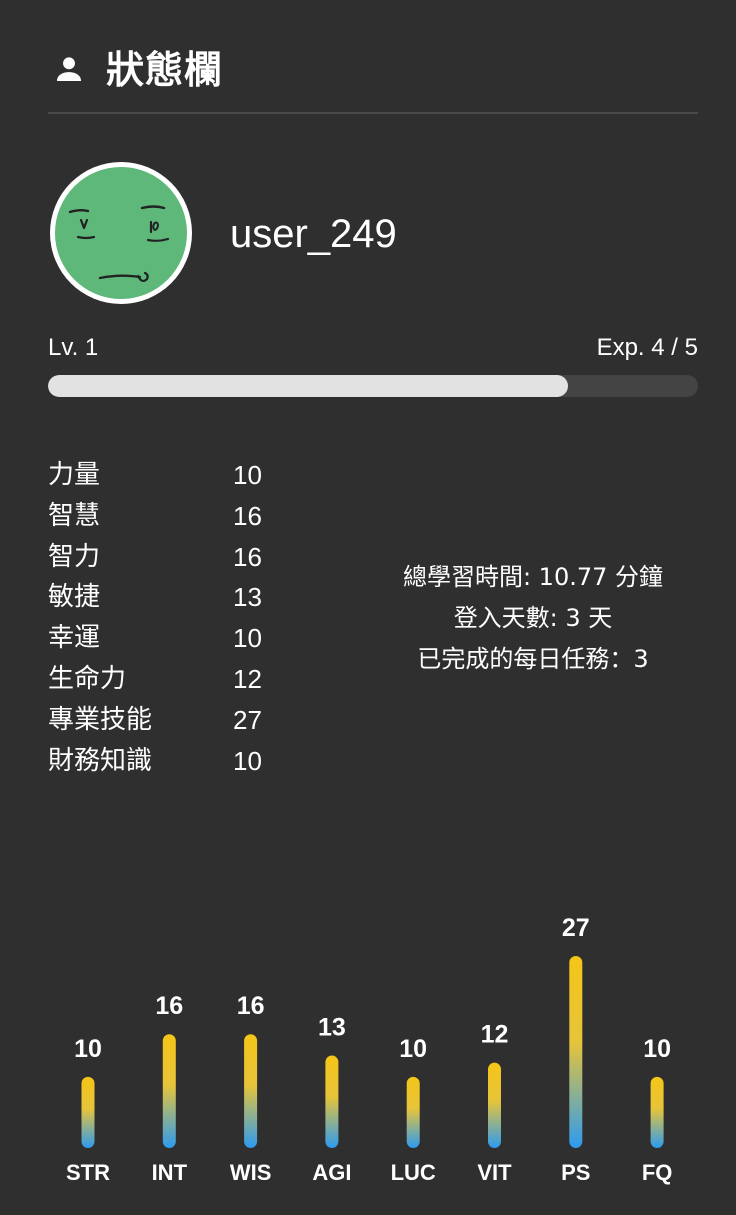 This screenshot has height=1215, width=736. Describe the element at coordinates (533, 658) in the screenshot. I see `daily-tasks-completed: 已完成的每日任務：3` at that location.